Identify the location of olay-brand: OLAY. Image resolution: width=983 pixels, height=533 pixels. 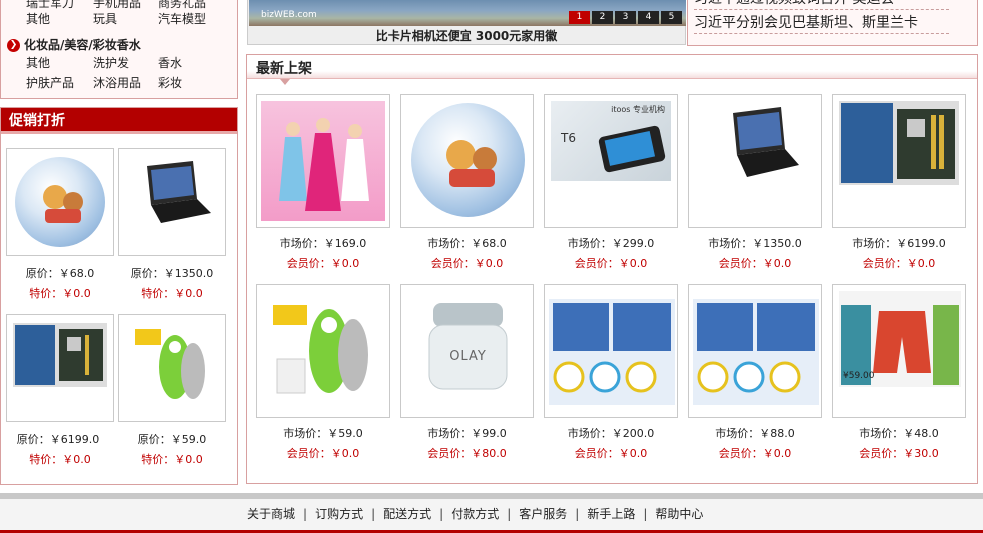
(468, 356).